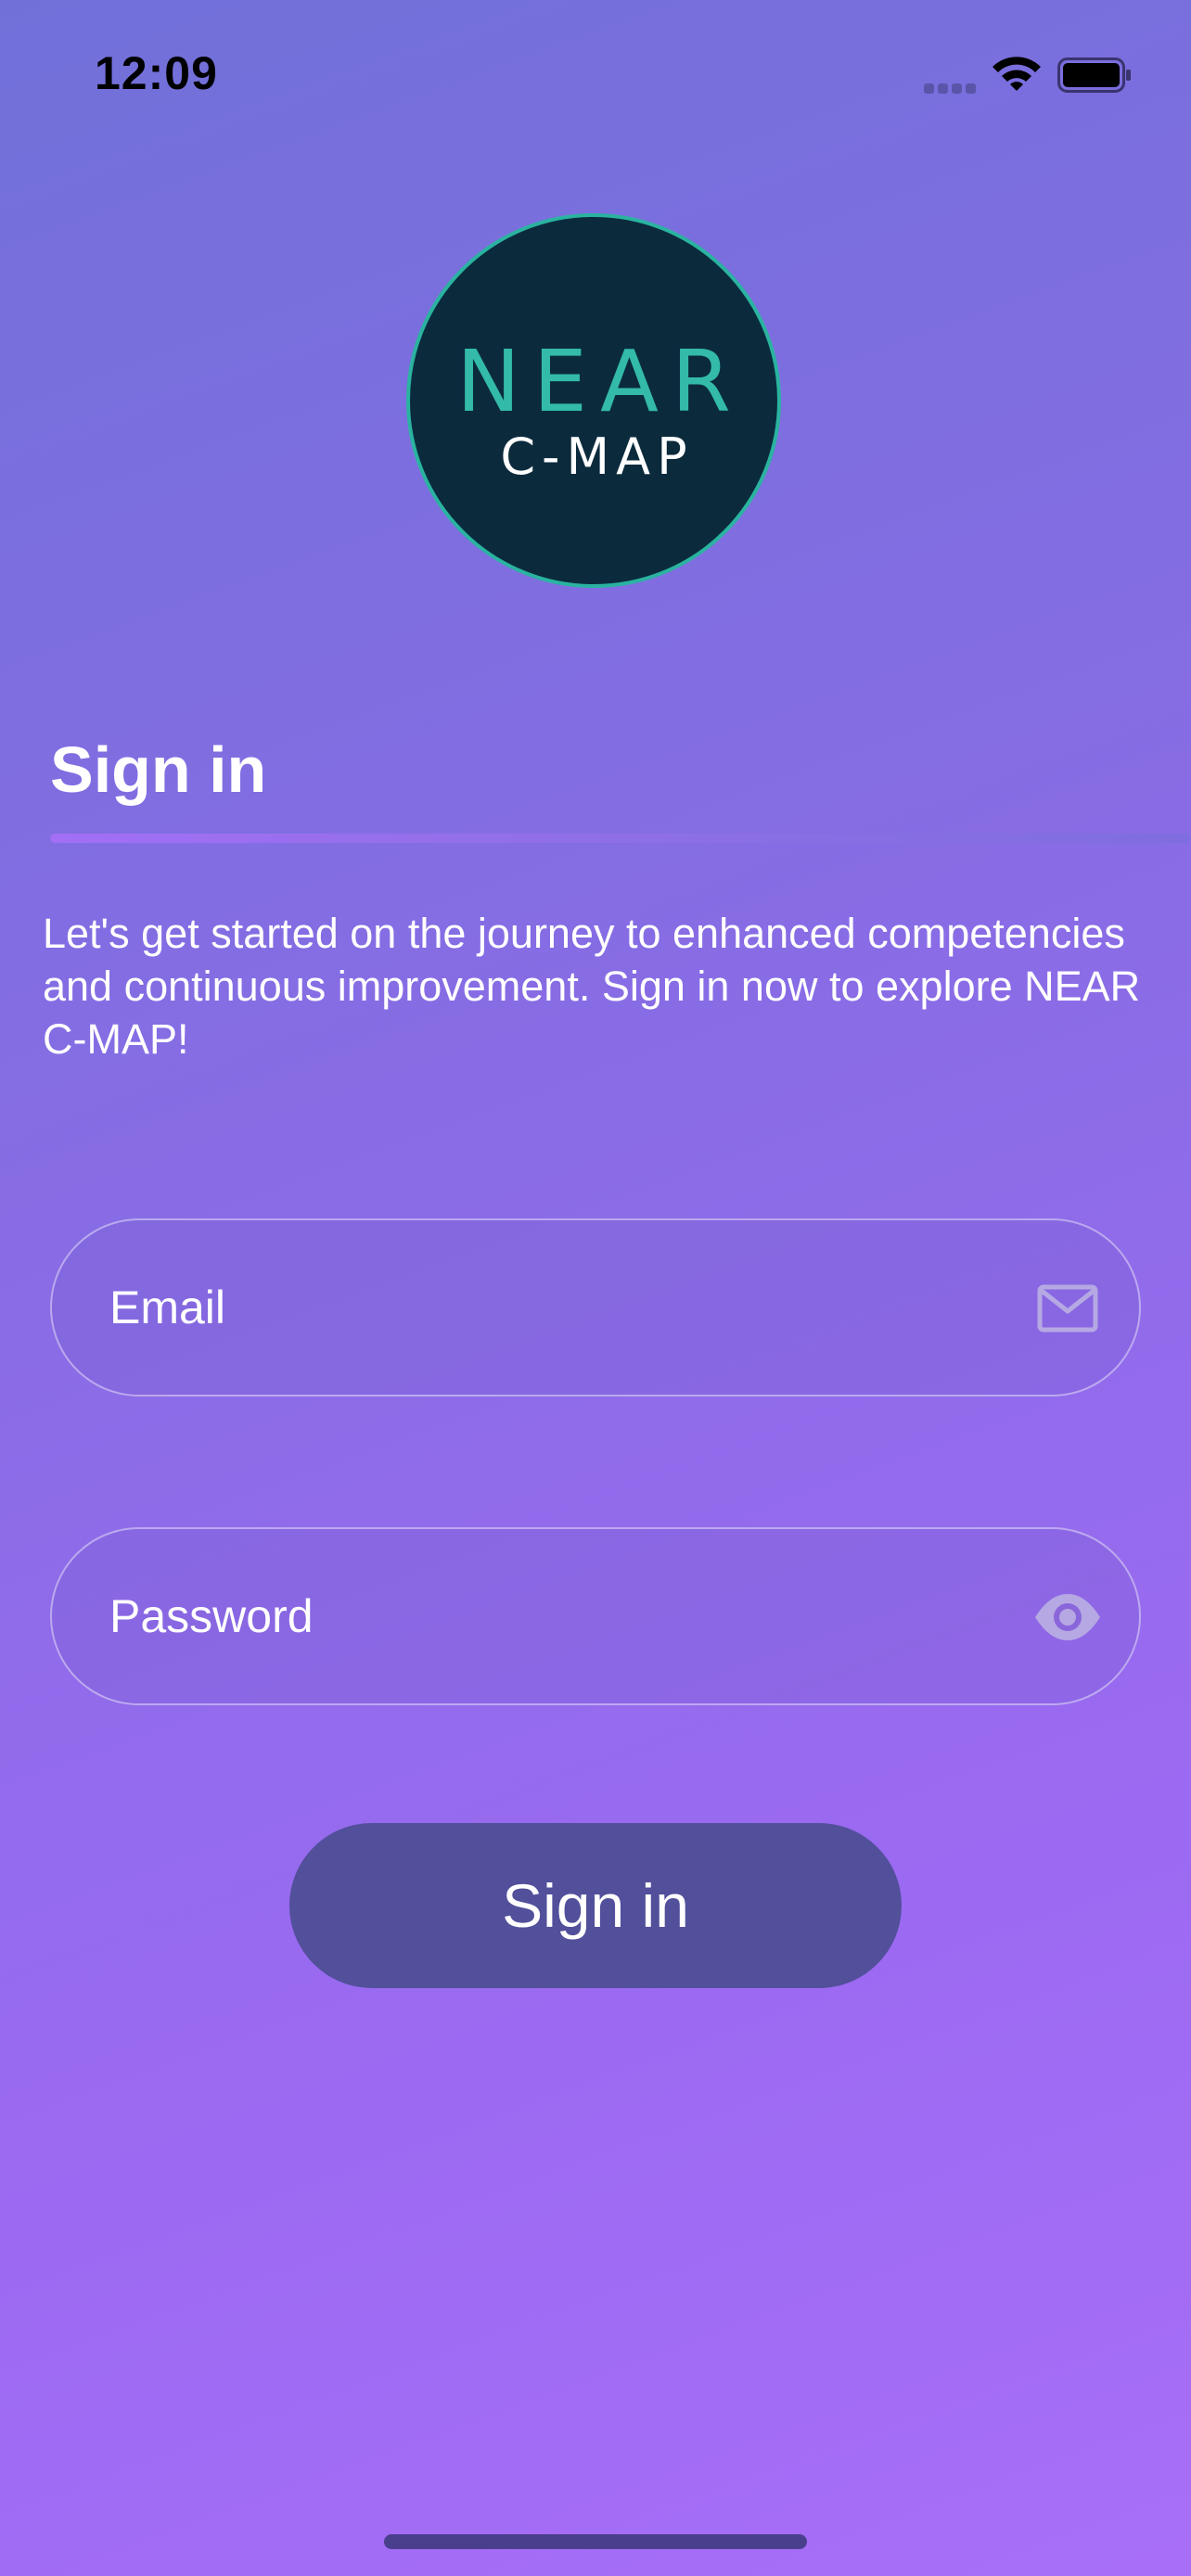 The image size is (1191, 2576). Describe the element at coordinates (595, 2541) in the screenshot. I see `home-indicator` at that location.